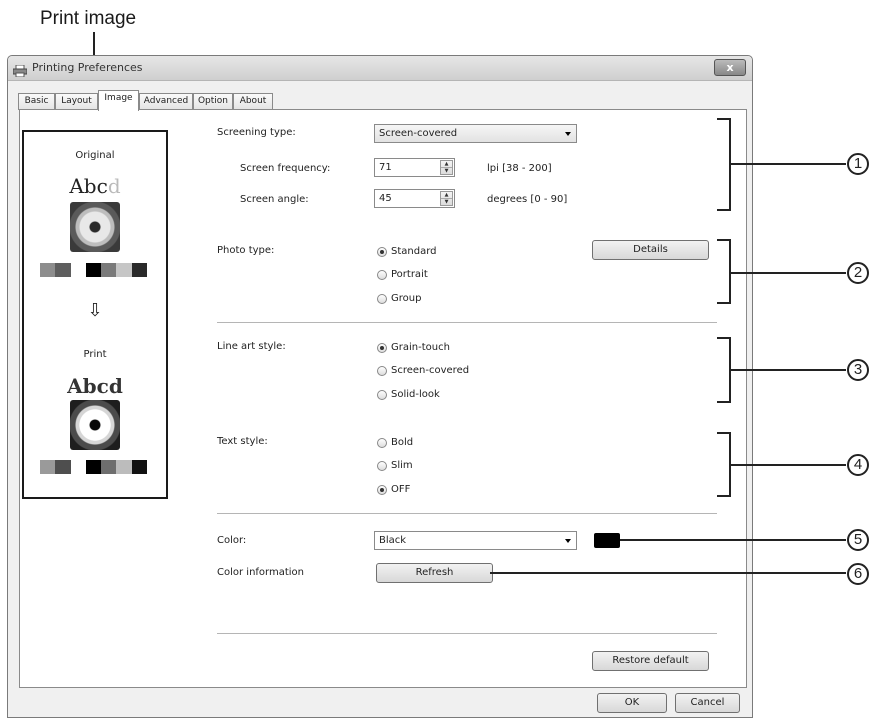 This screenshot has height=720, width=877. What do you see at coordinates (166, 101) in the screenshot?
I see `tab-advanced: Advanced` at bounding box center [166, 101].